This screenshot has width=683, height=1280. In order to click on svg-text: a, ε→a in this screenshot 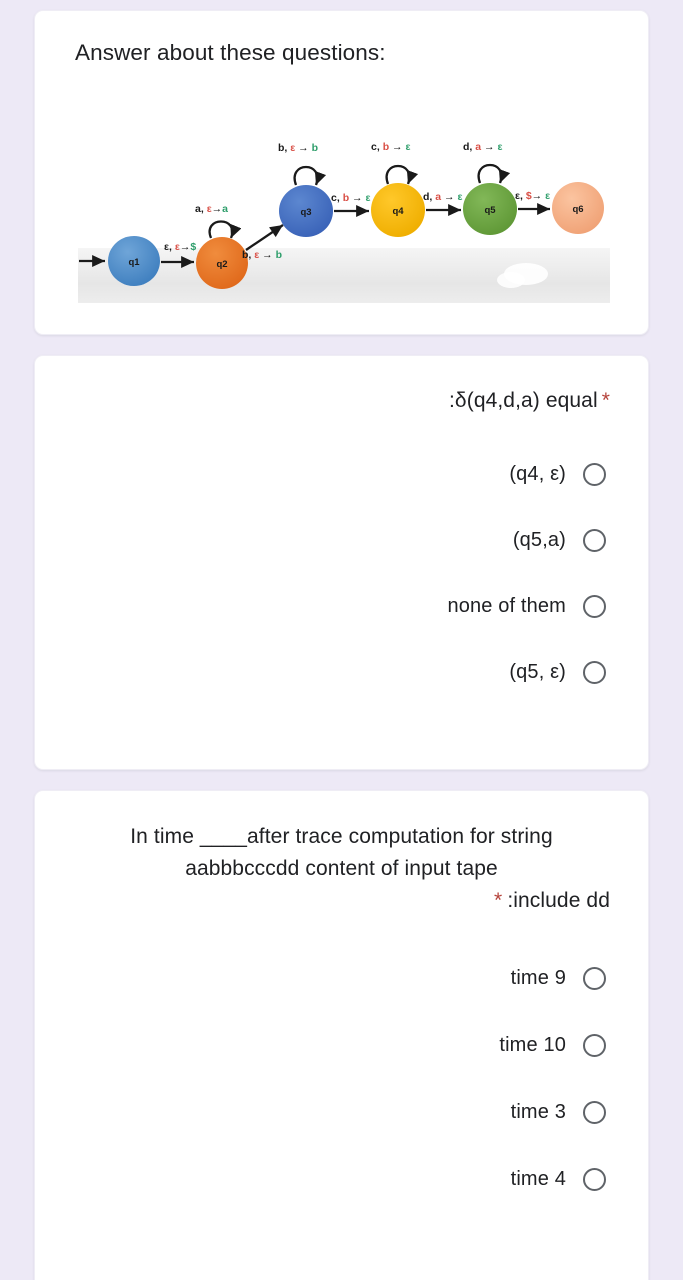, I will do `click(211, 209)`.